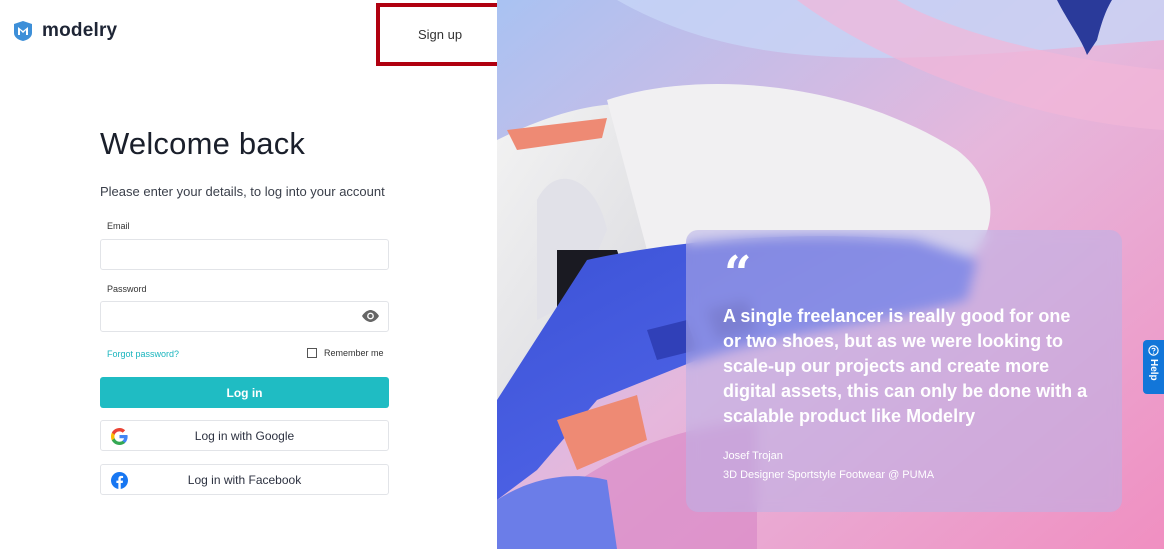  Describe the element at coordinates (312, 353) in the screenshot. I see `remember-me-checkbox` at that location.